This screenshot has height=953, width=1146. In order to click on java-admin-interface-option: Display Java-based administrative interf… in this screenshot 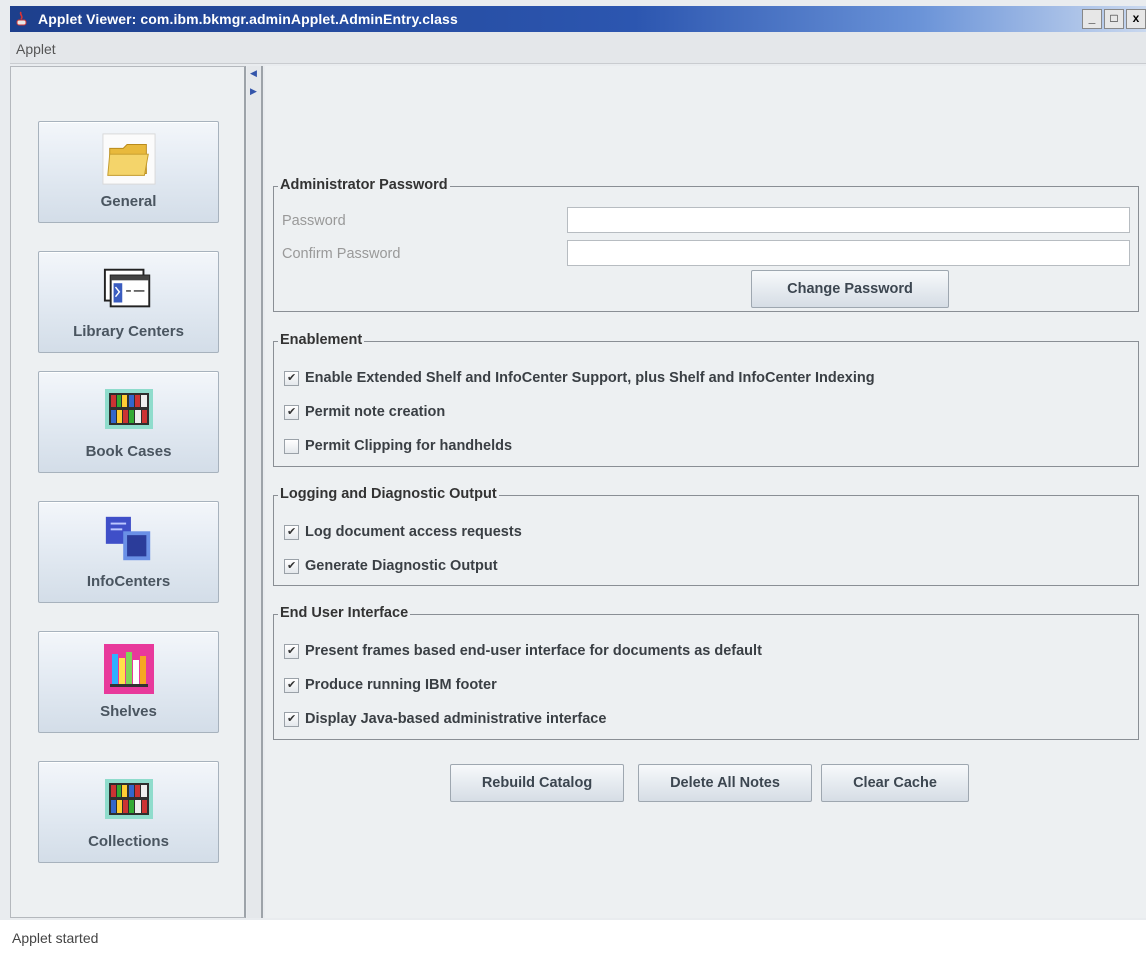, I will do `click(445, 719)`.